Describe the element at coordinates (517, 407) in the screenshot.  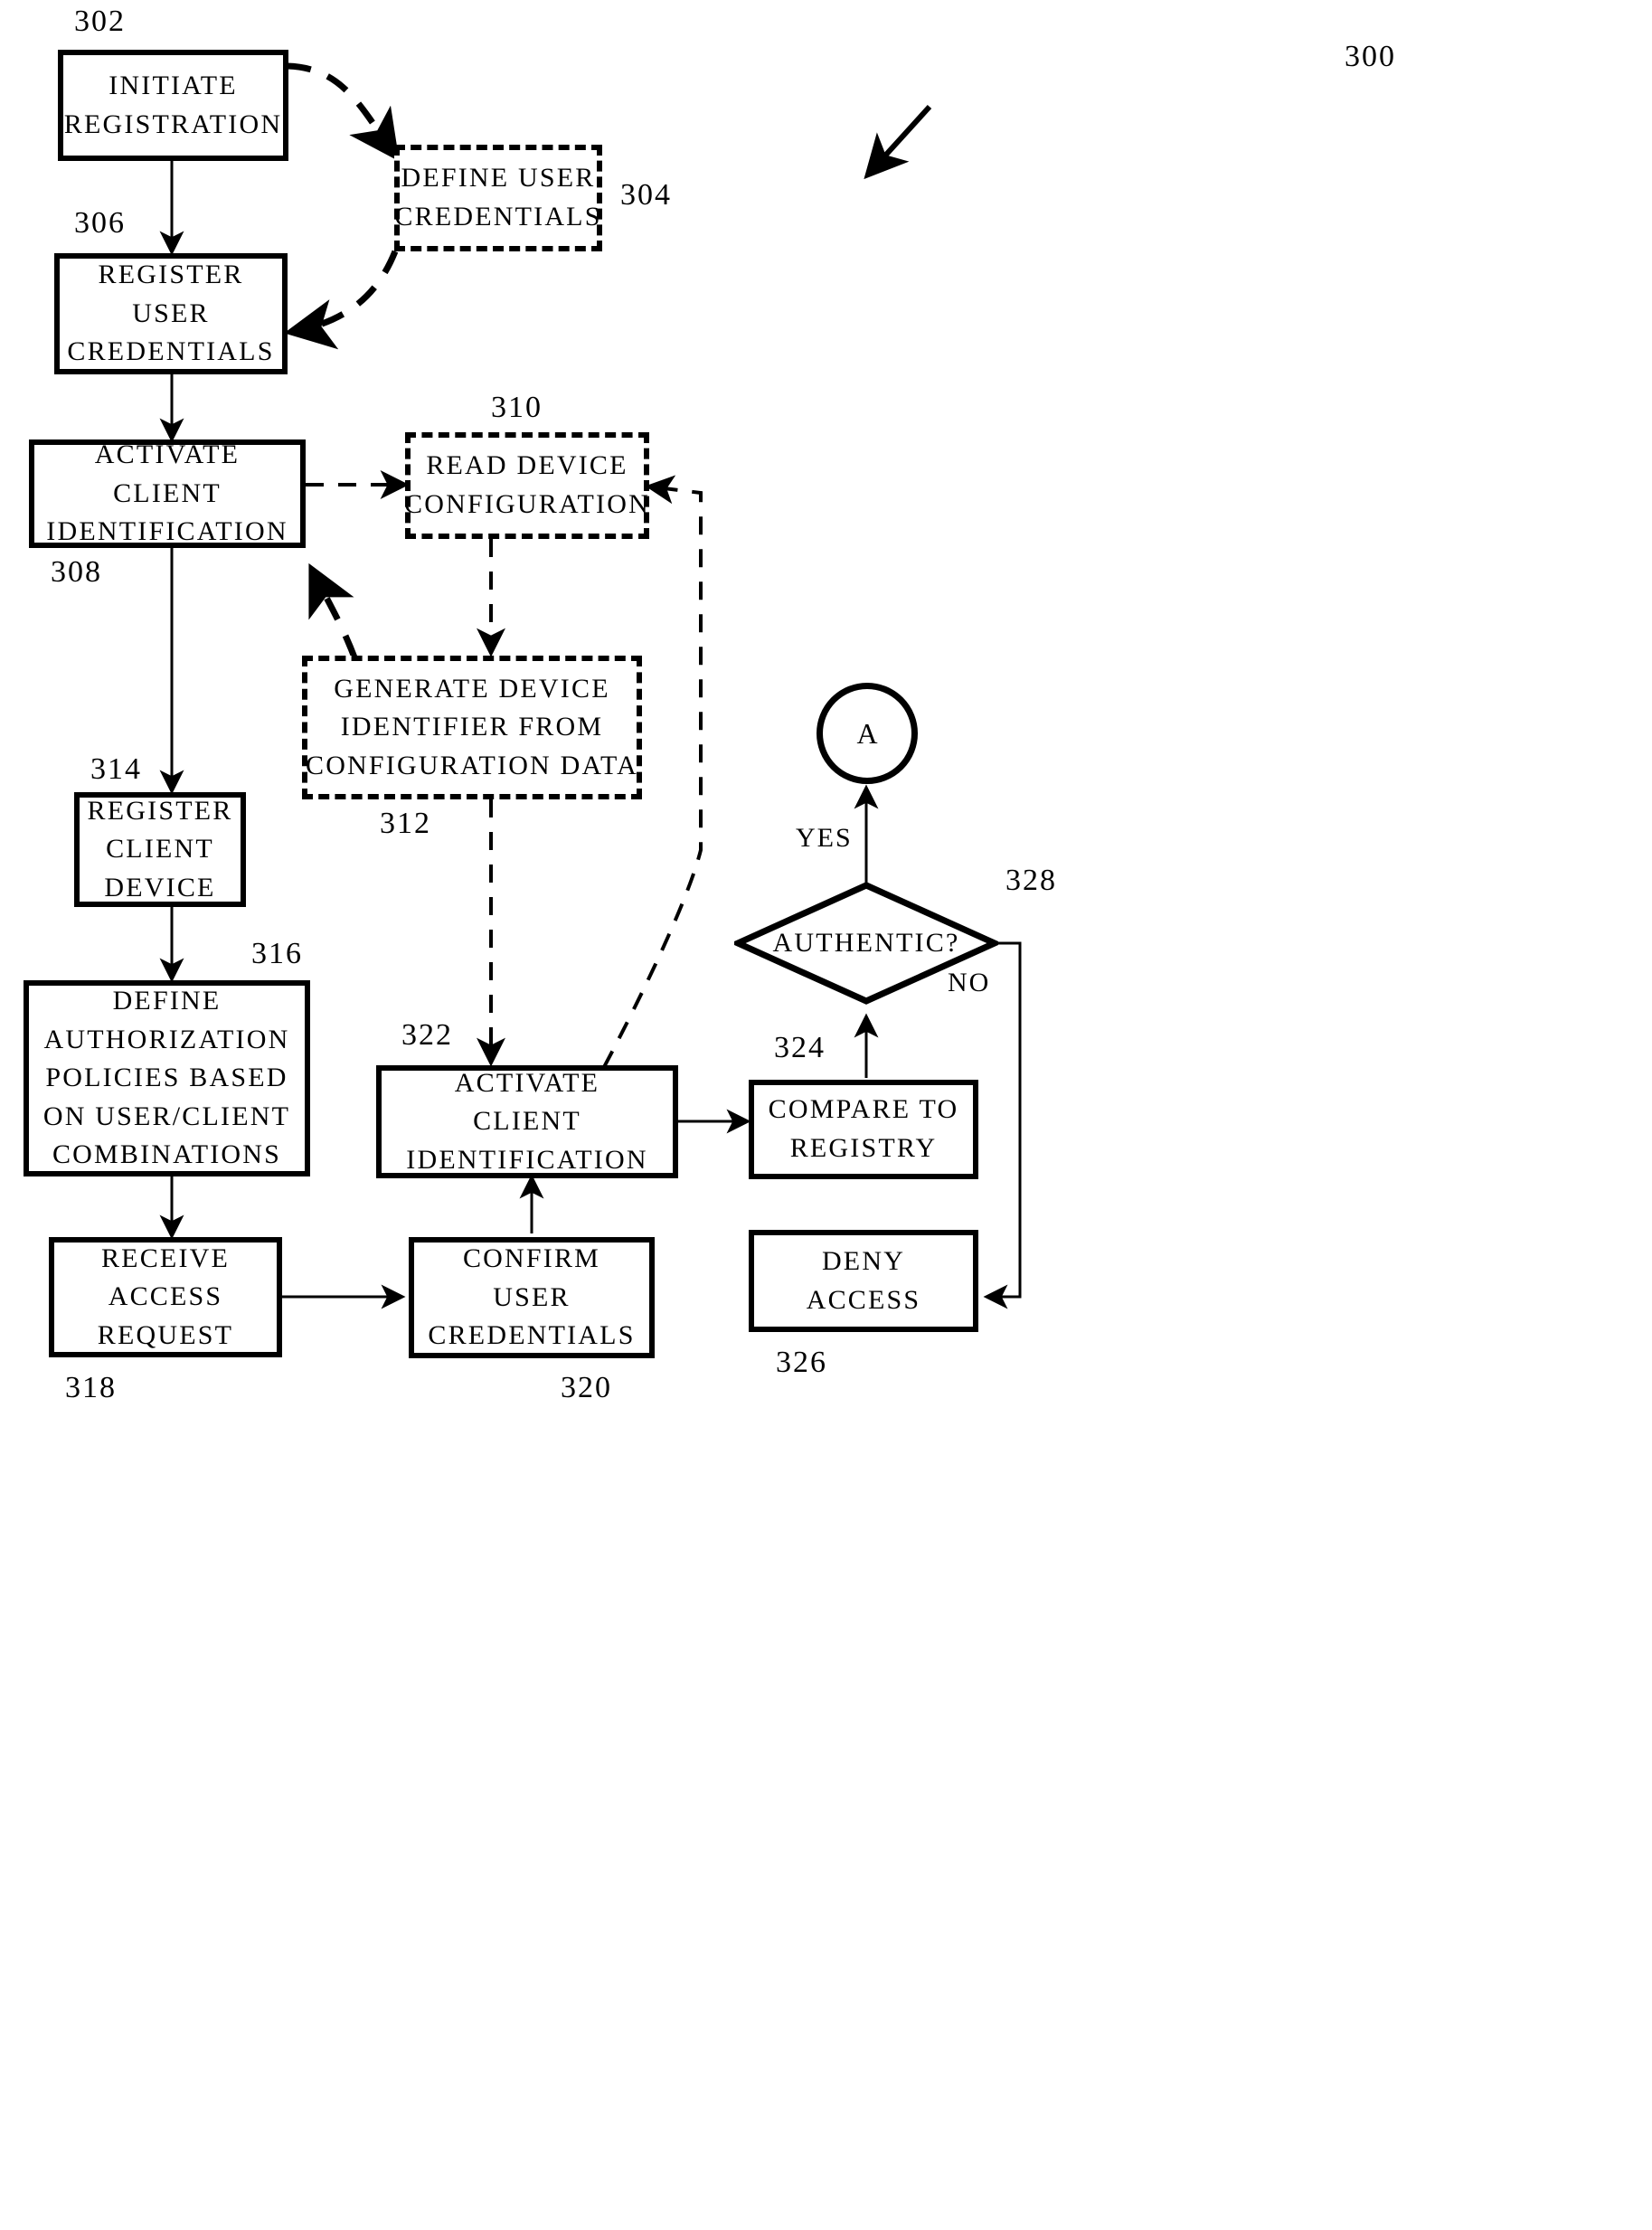
I see `ref-310: 310` at that location.